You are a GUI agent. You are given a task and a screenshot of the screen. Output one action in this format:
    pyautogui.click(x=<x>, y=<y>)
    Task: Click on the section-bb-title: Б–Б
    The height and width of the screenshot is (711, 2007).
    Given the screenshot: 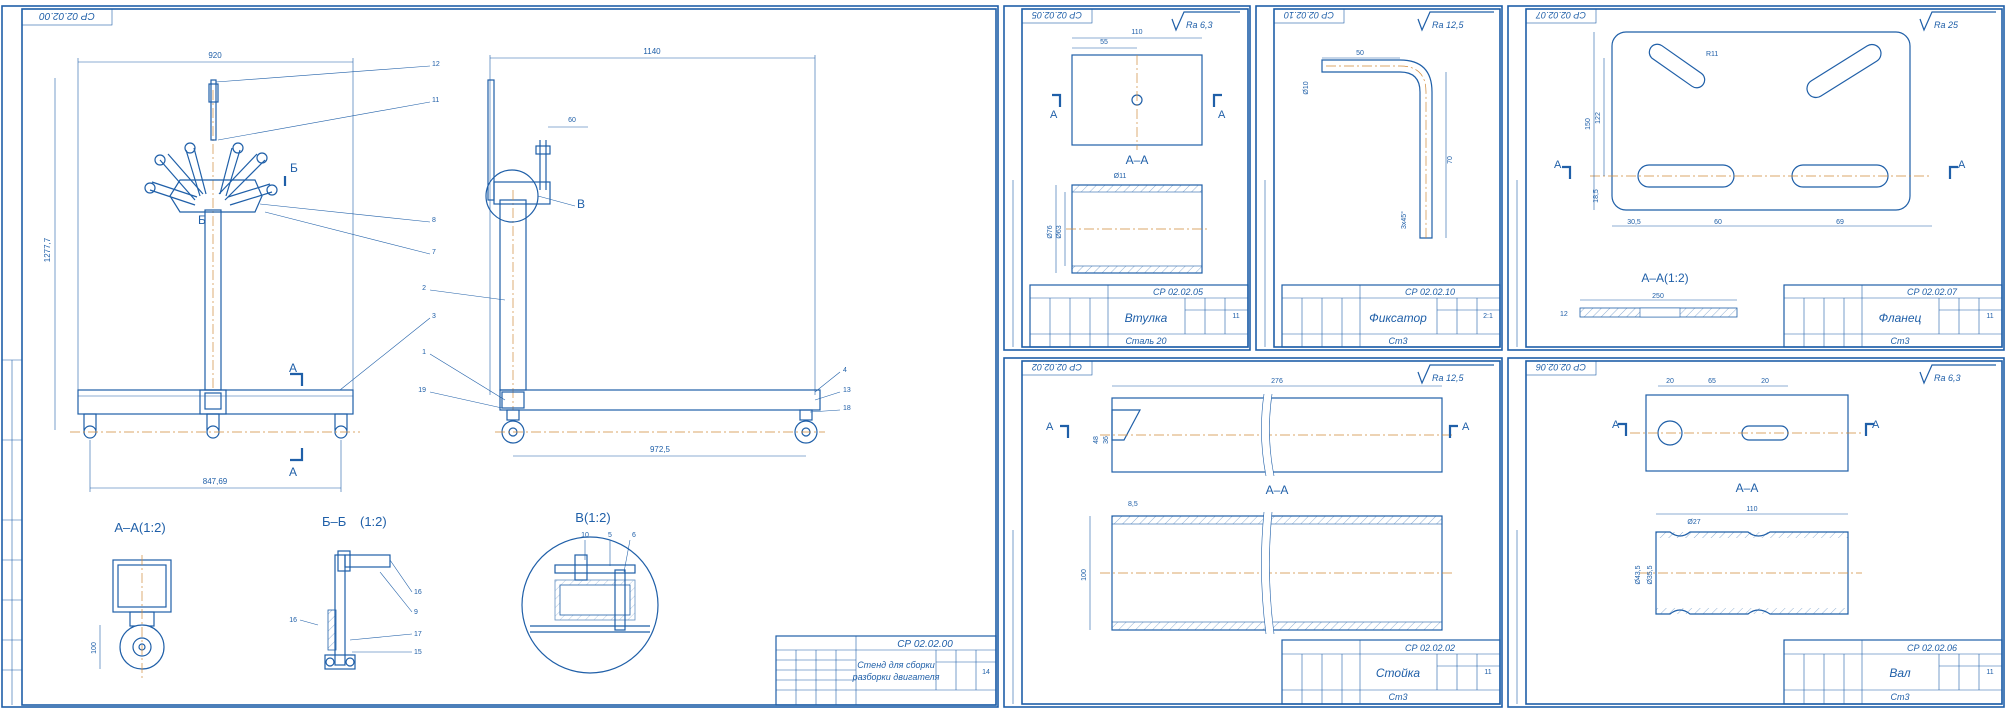 What is the action you would take?
    pyautogui.click(x=334, y=521)
    